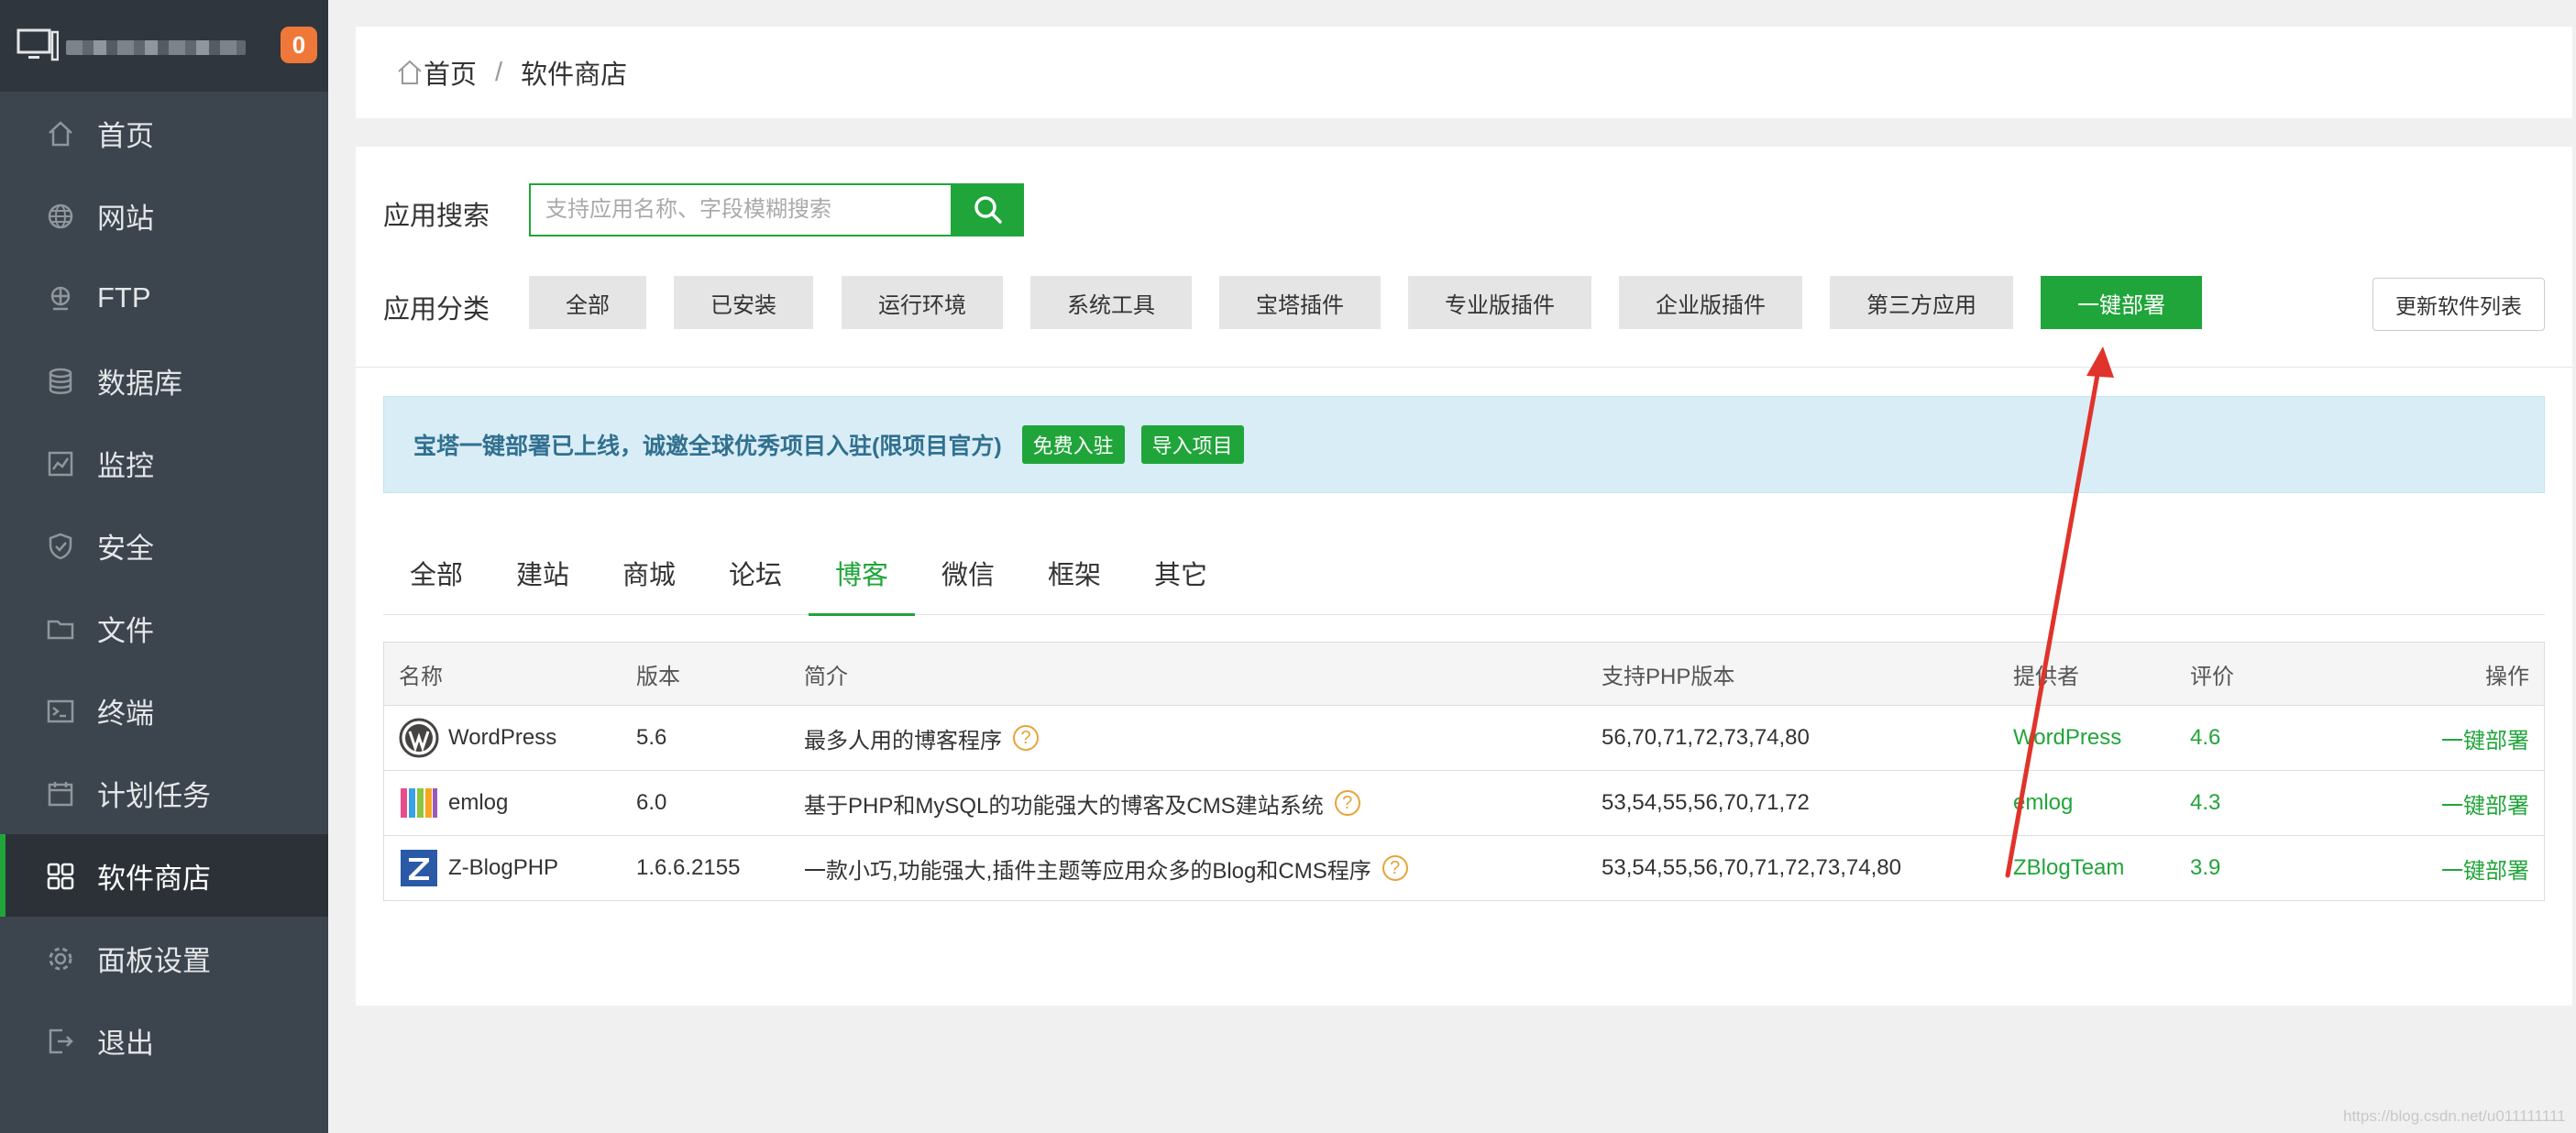  Describe the element at coordinates (126, 630) in the screenshot. I see `sidebar-item-label: 文件` at that location.